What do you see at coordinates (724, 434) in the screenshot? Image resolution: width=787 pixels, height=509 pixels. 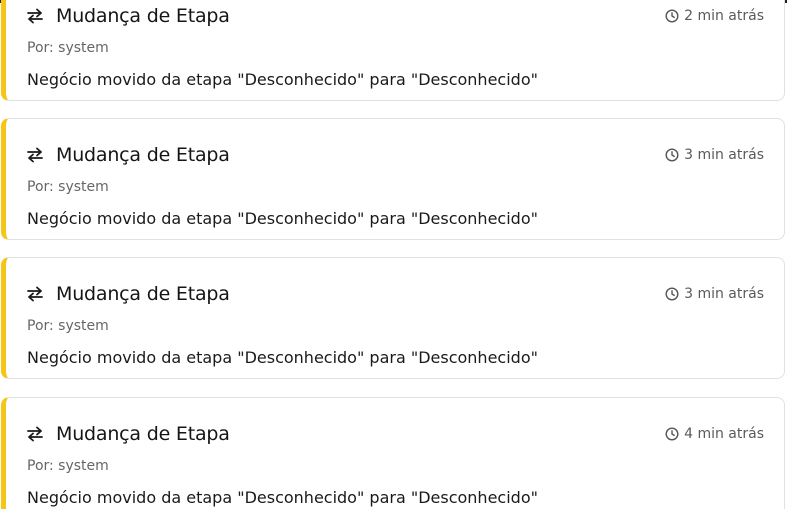 I see `card-time-label: 4 min atrás` at bounding box center [724, 434].